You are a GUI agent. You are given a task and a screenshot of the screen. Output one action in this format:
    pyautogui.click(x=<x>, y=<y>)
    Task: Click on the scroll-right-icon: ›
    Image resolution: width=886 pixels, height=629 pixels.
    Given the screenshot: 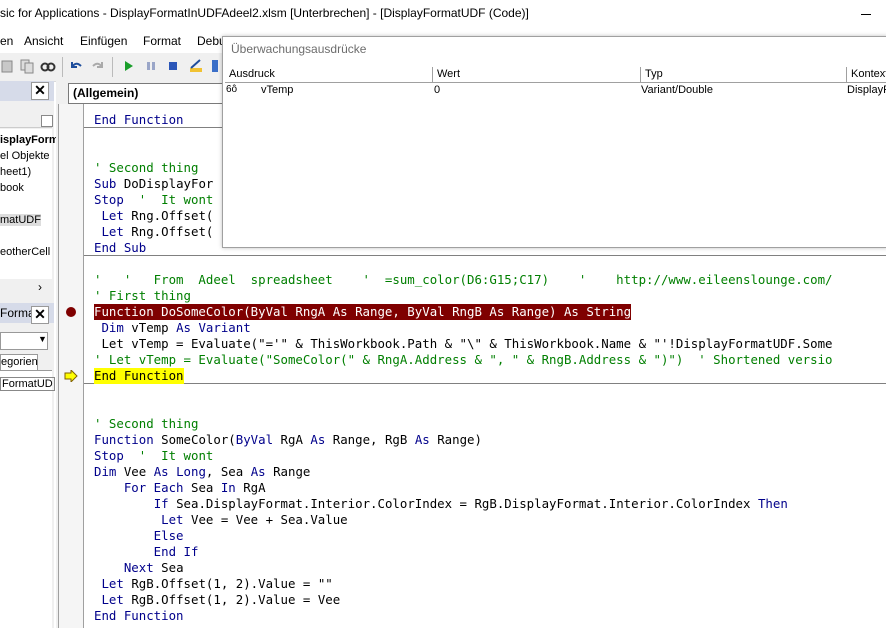 What is the action you would take?
    pyautogui.click(x=40, y=287)
    